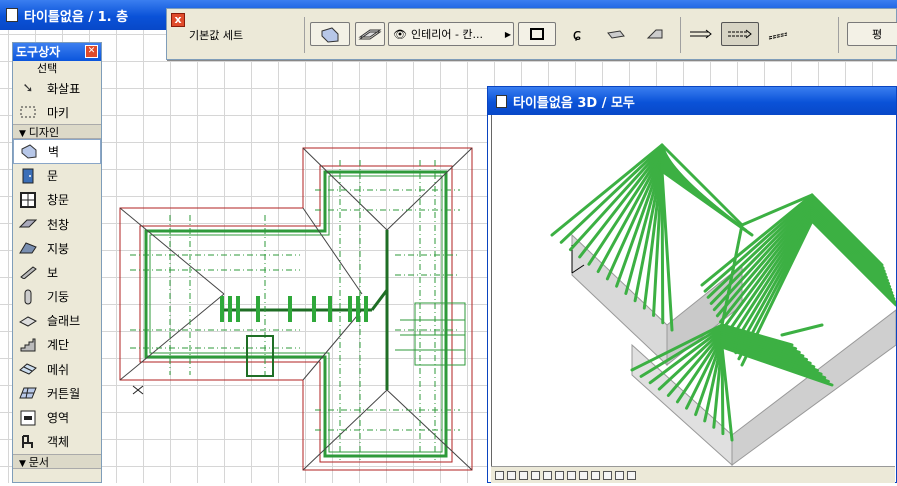 The width and height of the screenshot is (897, 486). I want to click on zone-icon, so click(28, 418).